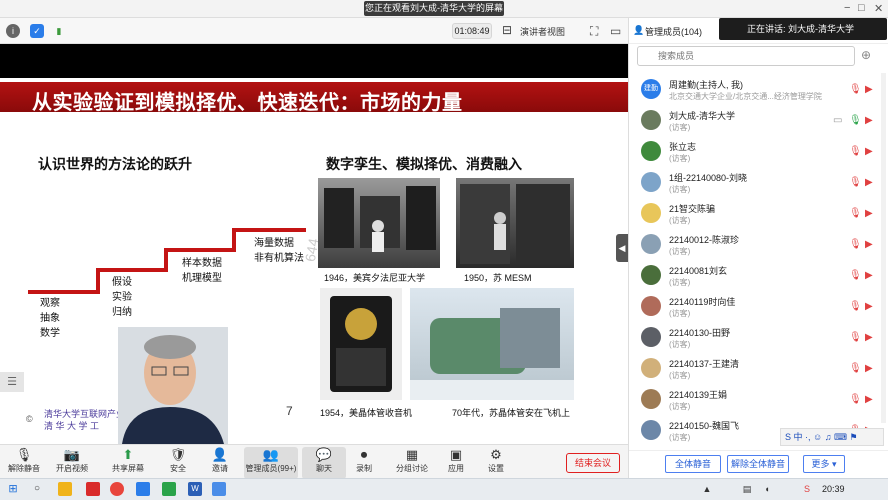 This screenshot has width=888, height=500. What do you see at coordinates (753, 246) in the screenshot?
I see `member-row: 22140012-陈淑珍 (访客) 🎙 ▶` at bounding box center [753, 246].